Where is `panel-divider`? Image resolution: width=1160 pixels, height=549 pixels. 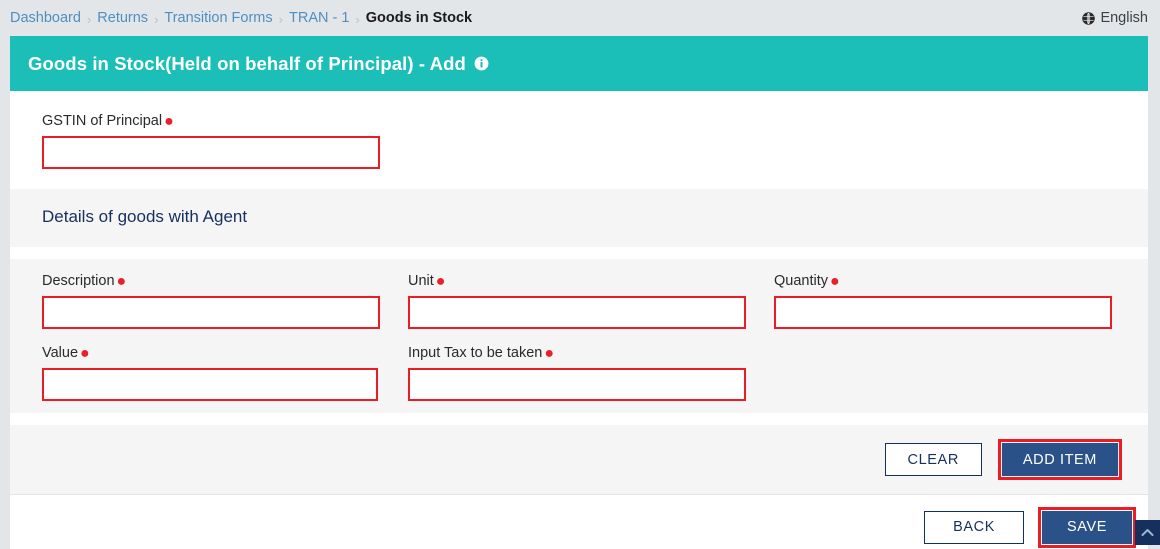
panel-divider is located at coordinates (579, 419).